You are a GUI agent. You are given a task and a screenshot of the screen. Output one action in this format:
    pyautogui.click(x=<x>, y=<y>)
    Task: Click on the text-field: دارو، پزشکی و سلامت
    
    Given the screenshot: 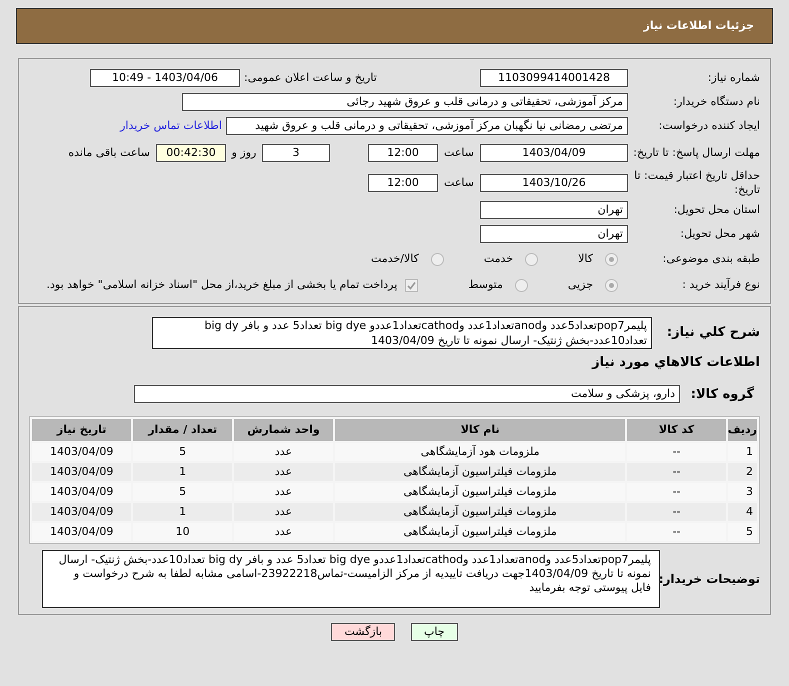 What is the action you would take?
    pyautogui.click(x=407, y=394)
    